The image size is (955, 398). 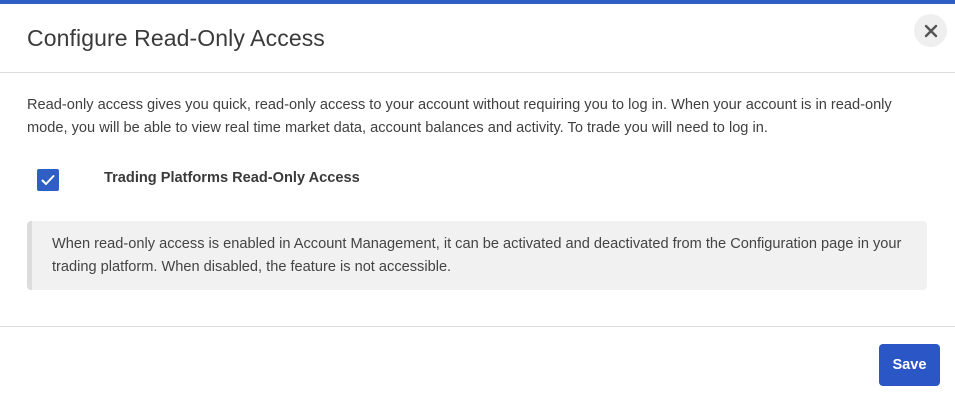 I want to click on save-button: Save, so click(x=909, y=365).